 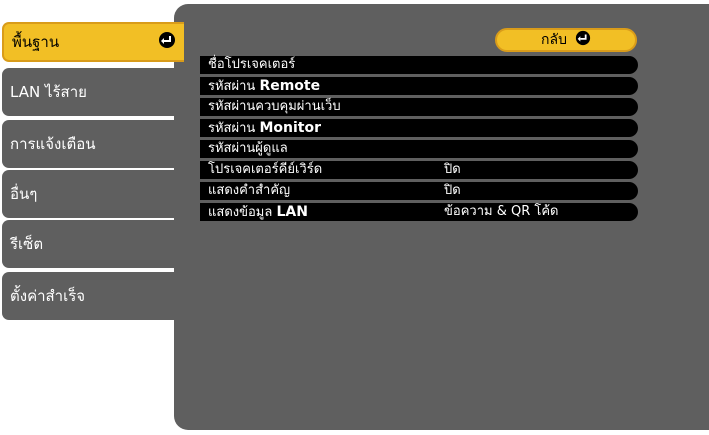 What do you see at coordinates (48, 92) in the screenshot?
I see `tab-label: LAN ไร้สาย` at bounding box center [48, 92].